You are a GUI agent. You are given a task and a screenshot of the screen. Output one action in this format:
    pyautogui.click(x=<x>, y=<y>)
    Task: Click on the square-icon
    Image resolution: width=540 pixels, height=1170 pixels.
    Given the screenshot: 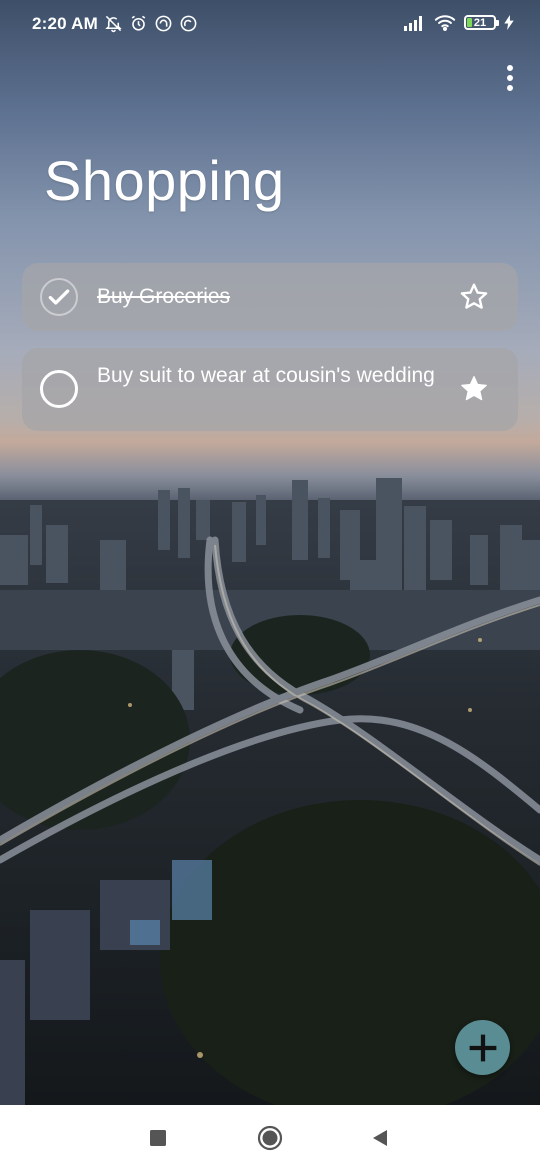 What is the action you would take?
    pyautogui.click(x=158, y=1138)
    